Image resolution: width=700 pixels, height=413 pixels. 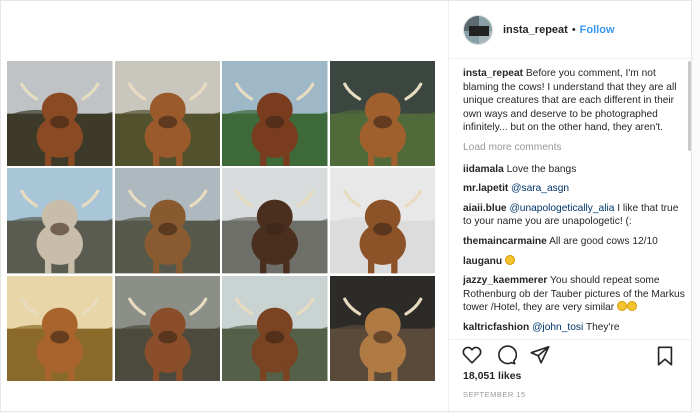 What do you see at coordinates (603, 241) in the screenshot?
I see `comment-text: All are good cows 12/10` at bounding box center [603, 241].